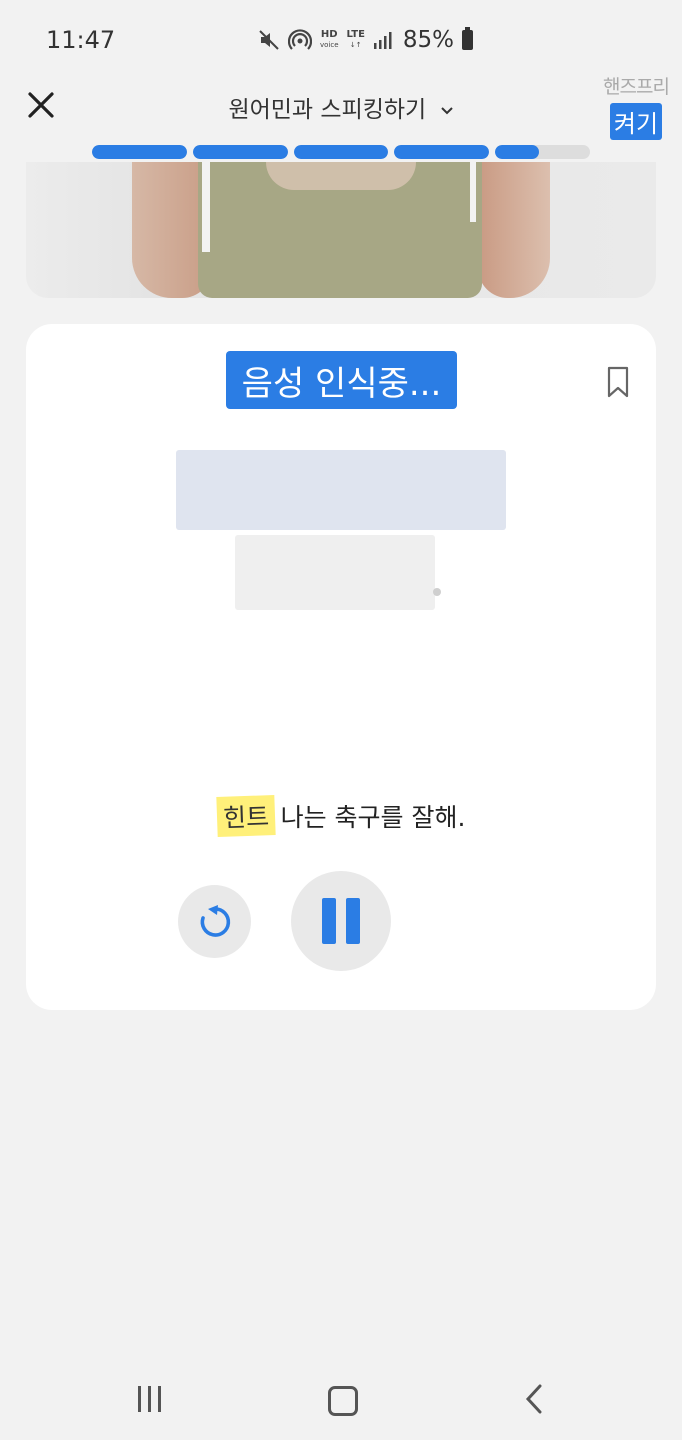  I want to click on bookmark-icon, so click(618, 382).